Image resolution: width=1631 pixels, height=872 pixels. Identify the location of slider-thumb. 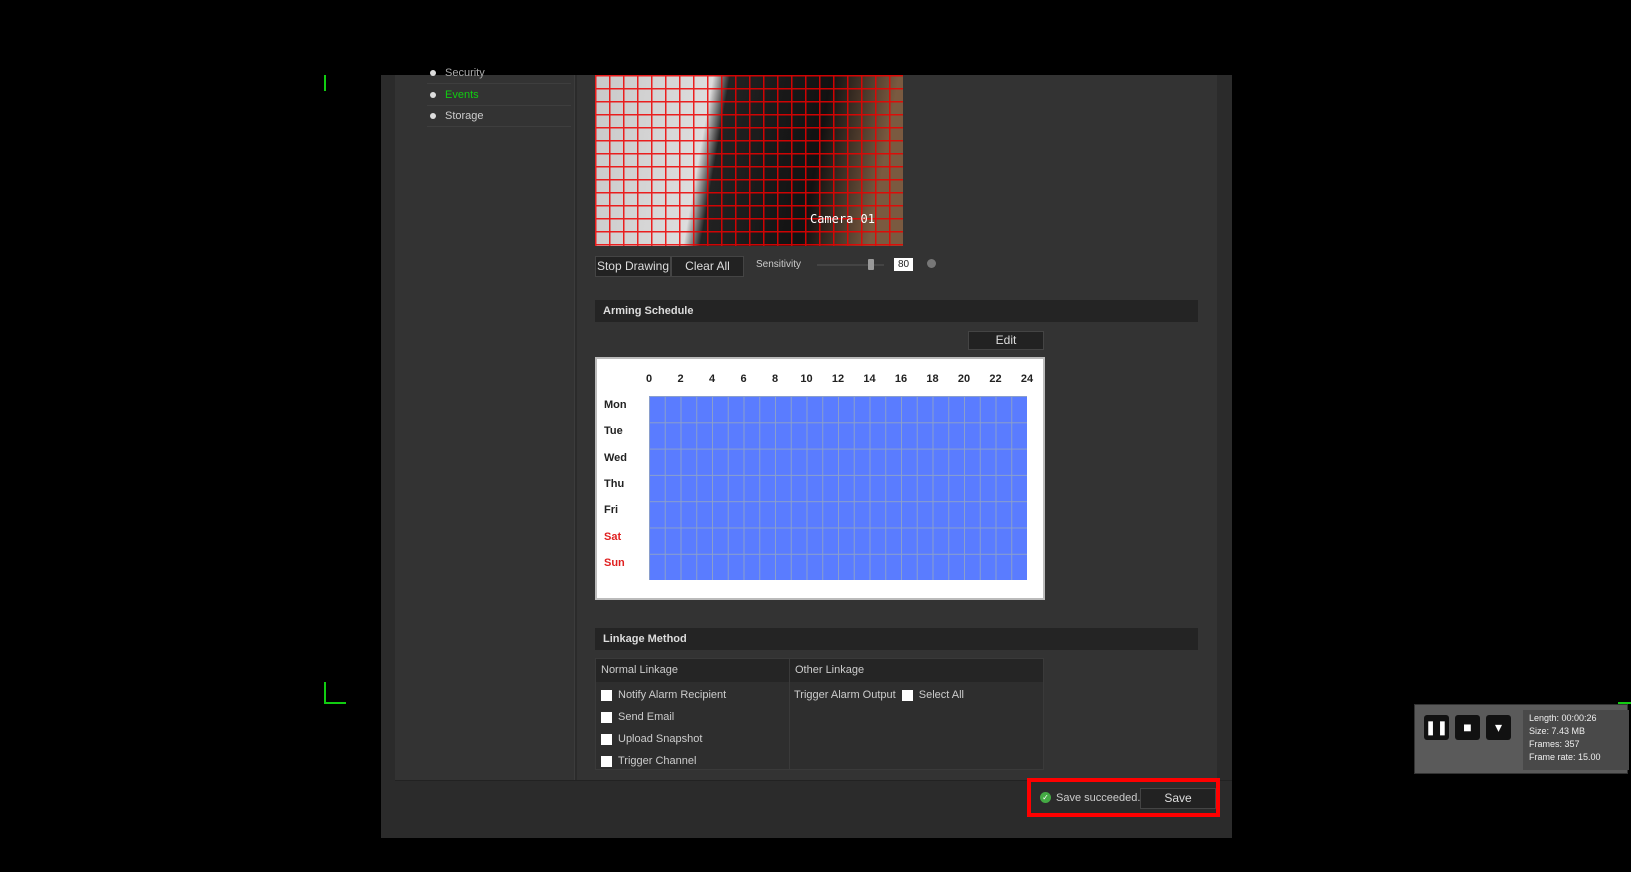
(870, 264).